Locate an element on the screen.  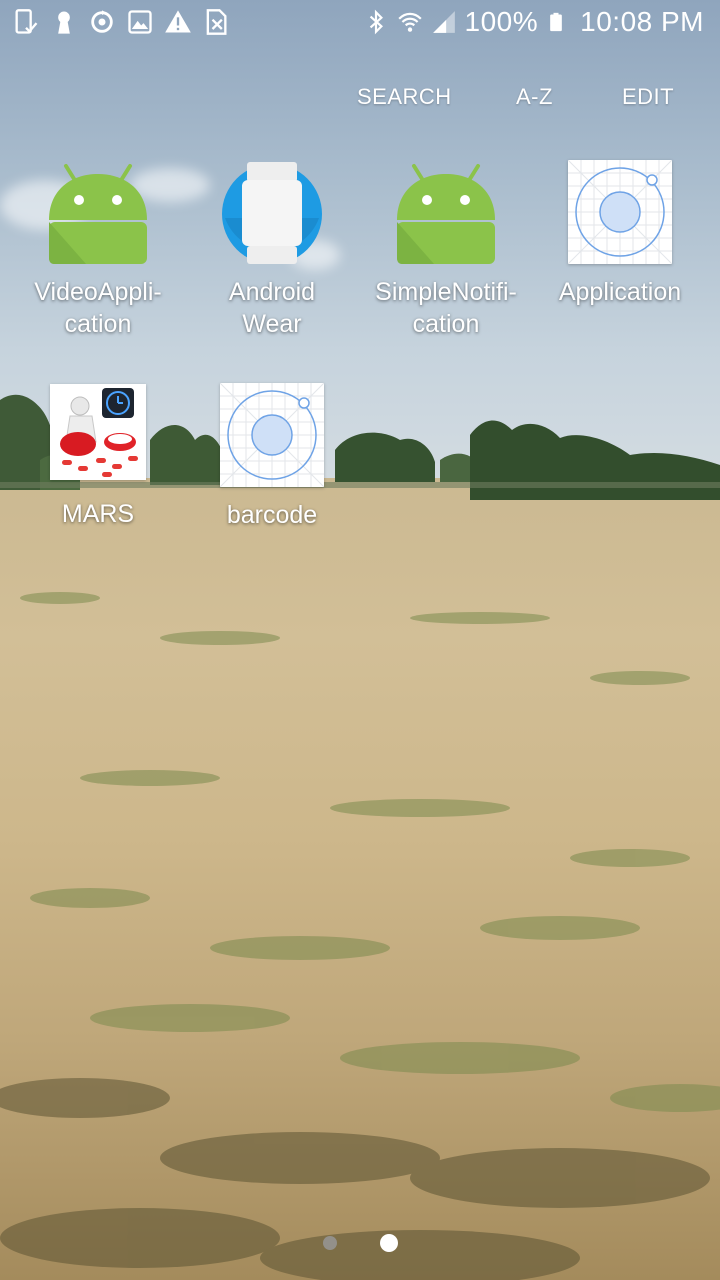
app-label: Android Wear is located at coordinates (272, 308).